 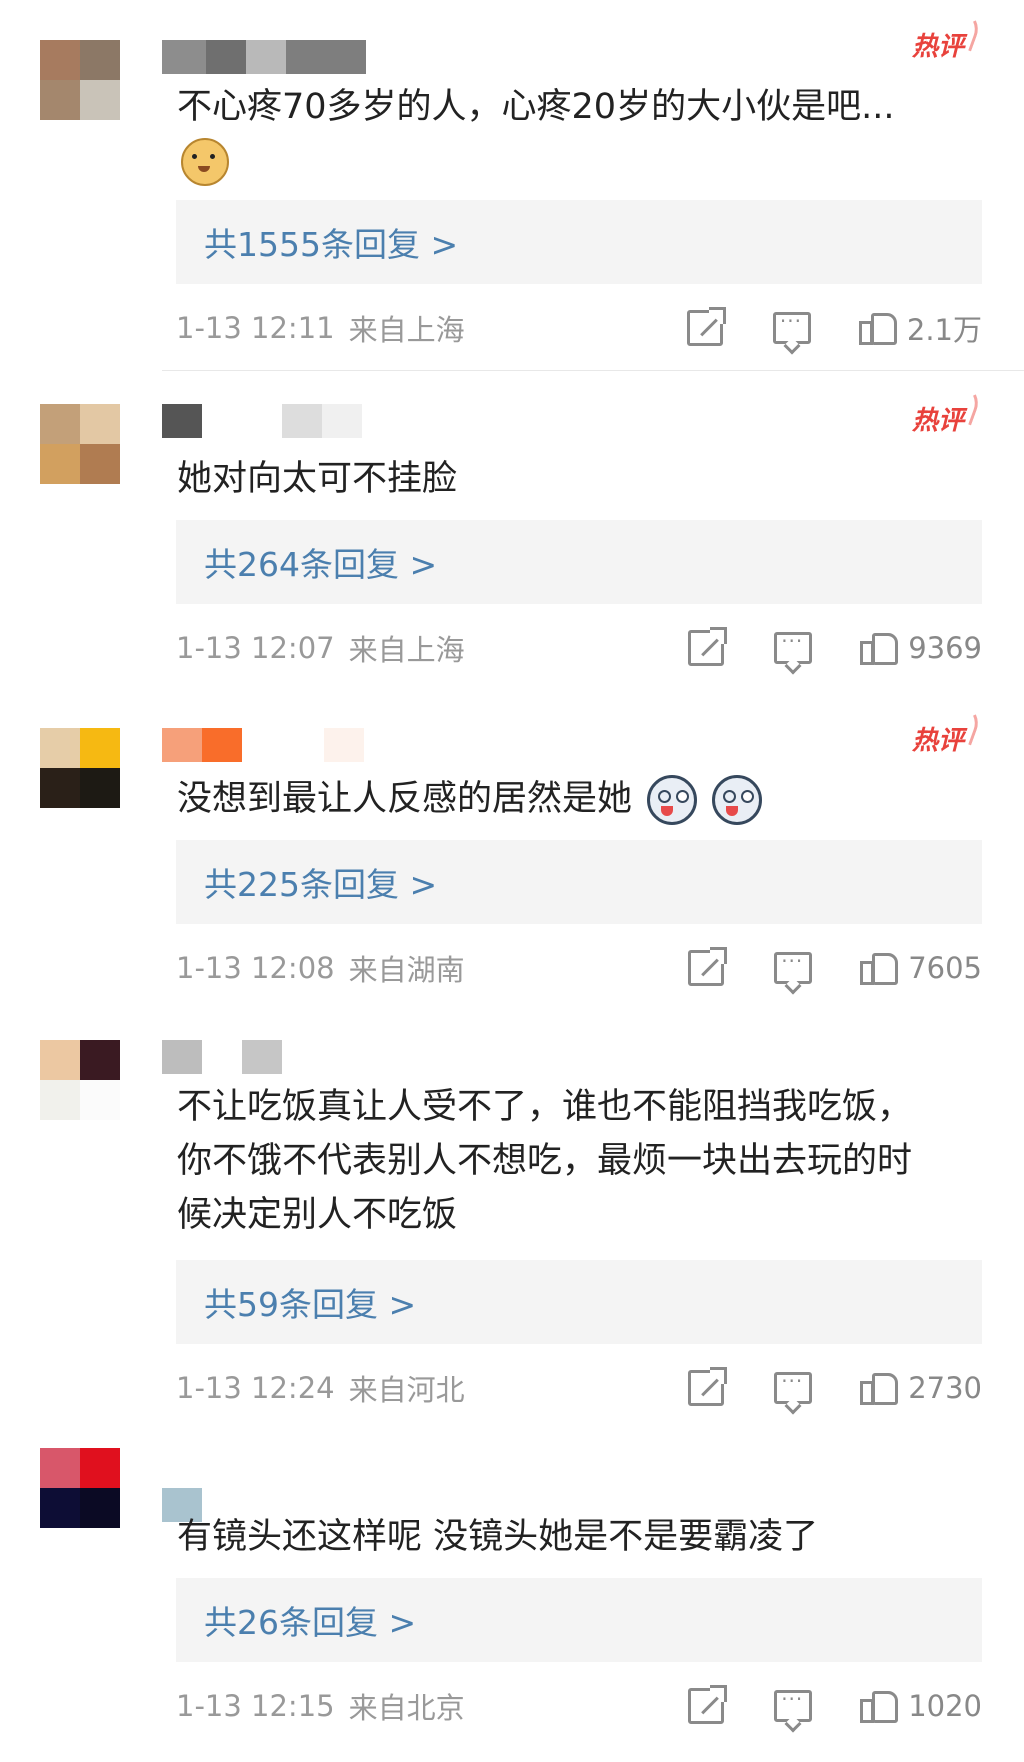 I want to click on comment-text: 她对向太可不挂脸, so click(x=317, y=479).